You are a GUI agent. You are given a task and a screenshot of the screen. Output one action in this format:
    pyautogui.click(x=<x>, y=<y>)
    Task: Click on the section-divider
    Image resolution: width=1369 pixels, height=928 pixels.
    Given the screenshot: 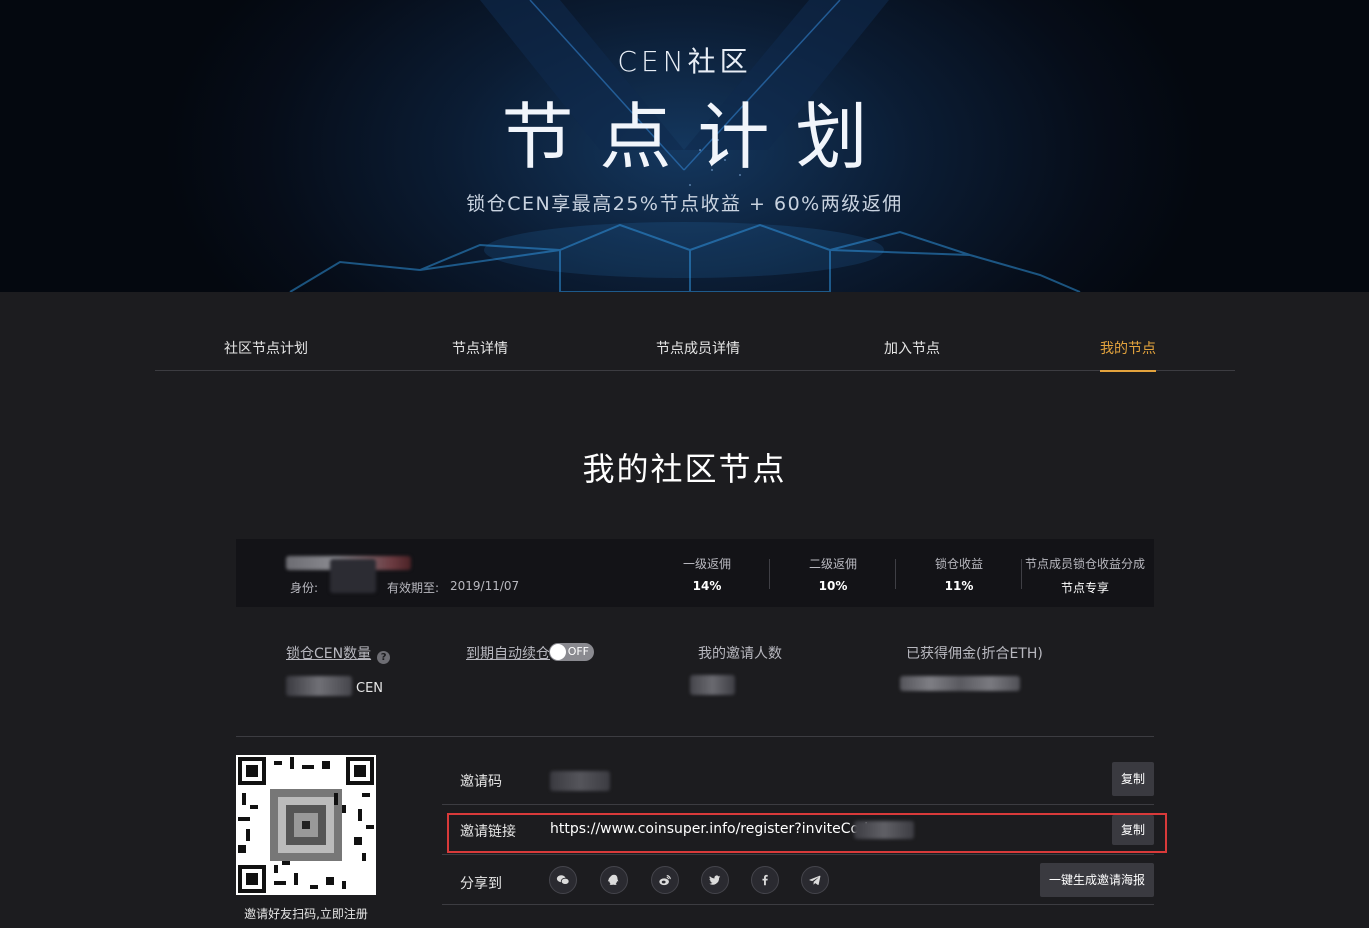 What is the action you would take?
    pyautogui.click(x=695, y=736)
    